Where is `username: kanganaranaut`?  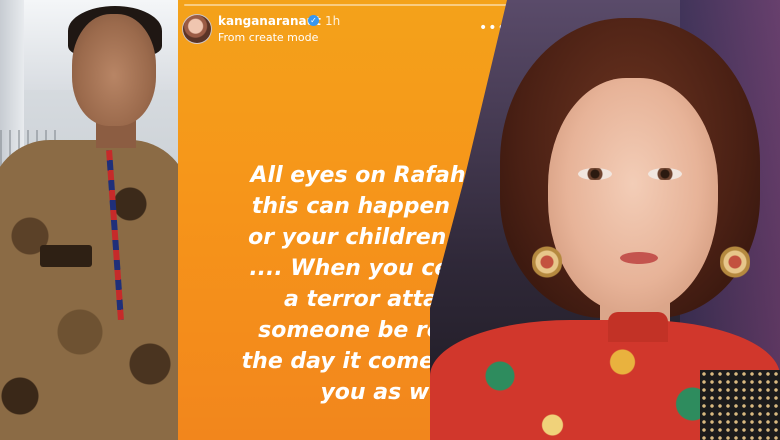
username: kanganaranaut is located at coordinates (269, 21).